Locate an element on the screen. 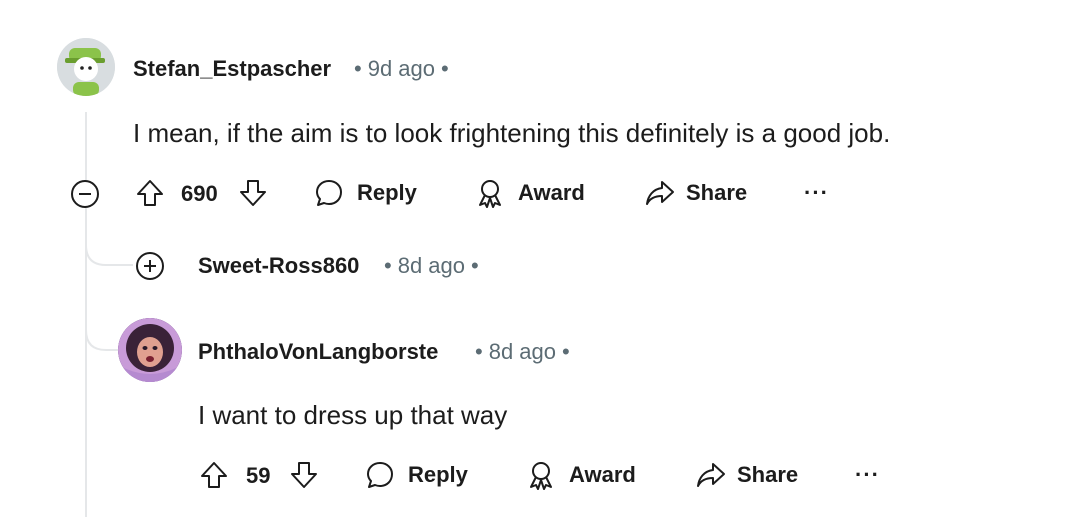 Image resolution: width=1088 pixels, height=517 pixels. username: Sweet-Ross860 is located at coordinates (278, 266).